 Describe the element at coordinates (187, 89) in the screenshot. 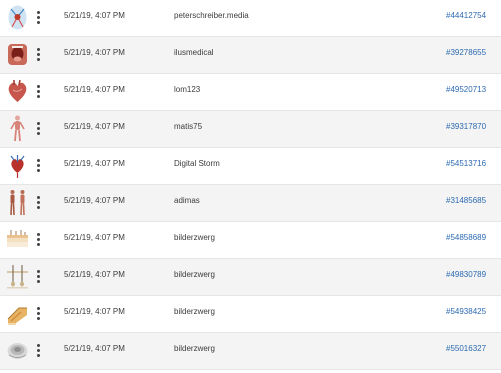

I see `author-label: lom123` at that location.